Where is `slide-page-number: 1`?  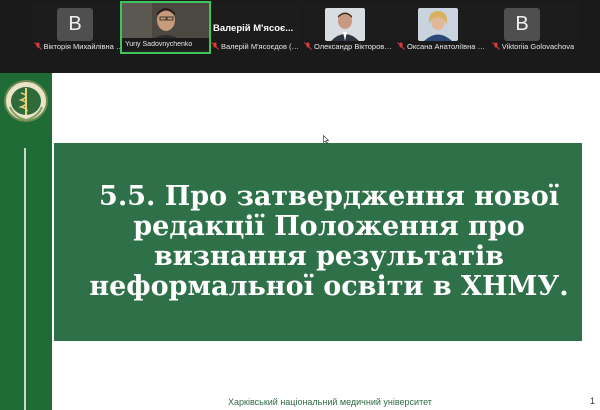 slide-page-number: 1 is located at coordinates (593, 401).